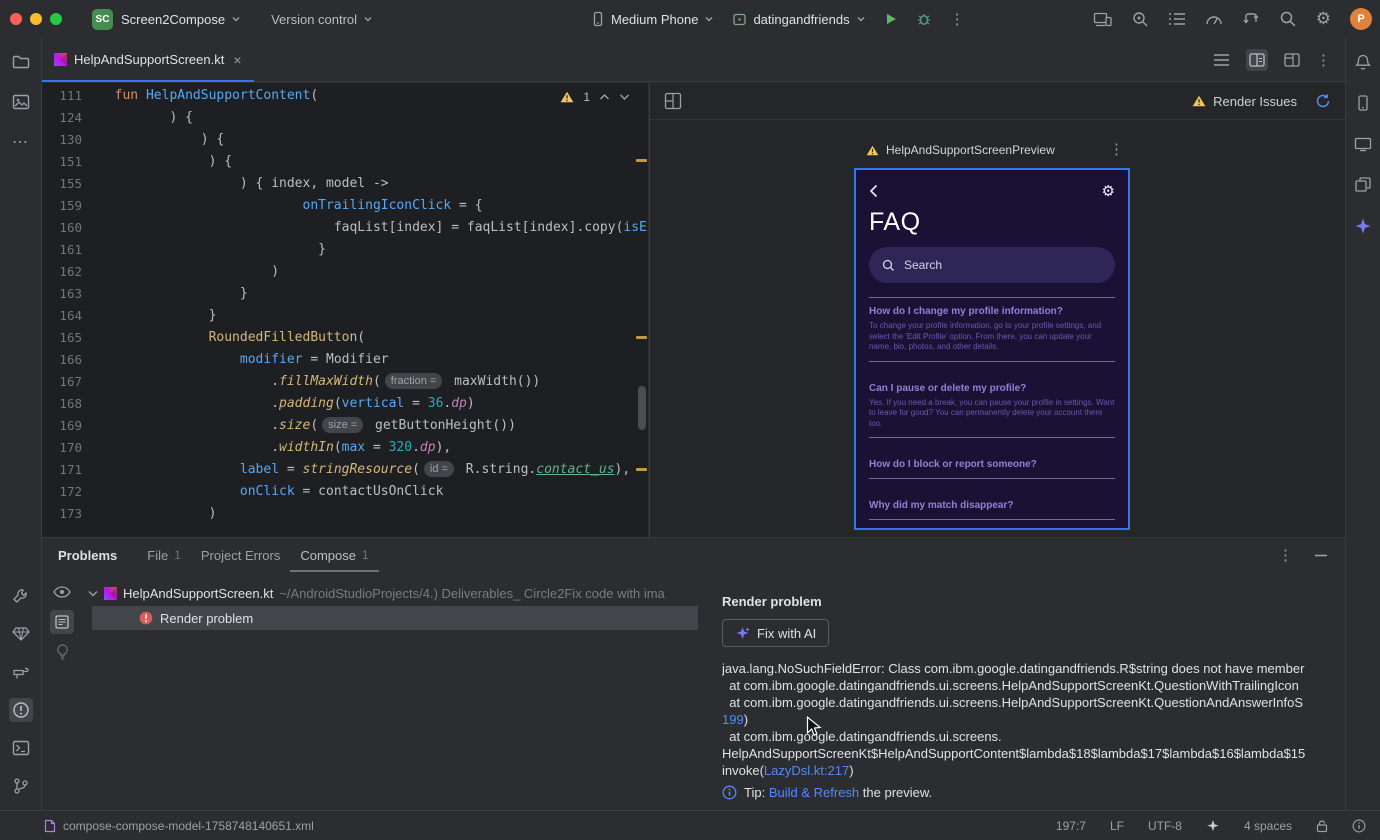  Describe the element at coordinates (56, 19) in the screenshot. I see `maximize-window-button` at that location.